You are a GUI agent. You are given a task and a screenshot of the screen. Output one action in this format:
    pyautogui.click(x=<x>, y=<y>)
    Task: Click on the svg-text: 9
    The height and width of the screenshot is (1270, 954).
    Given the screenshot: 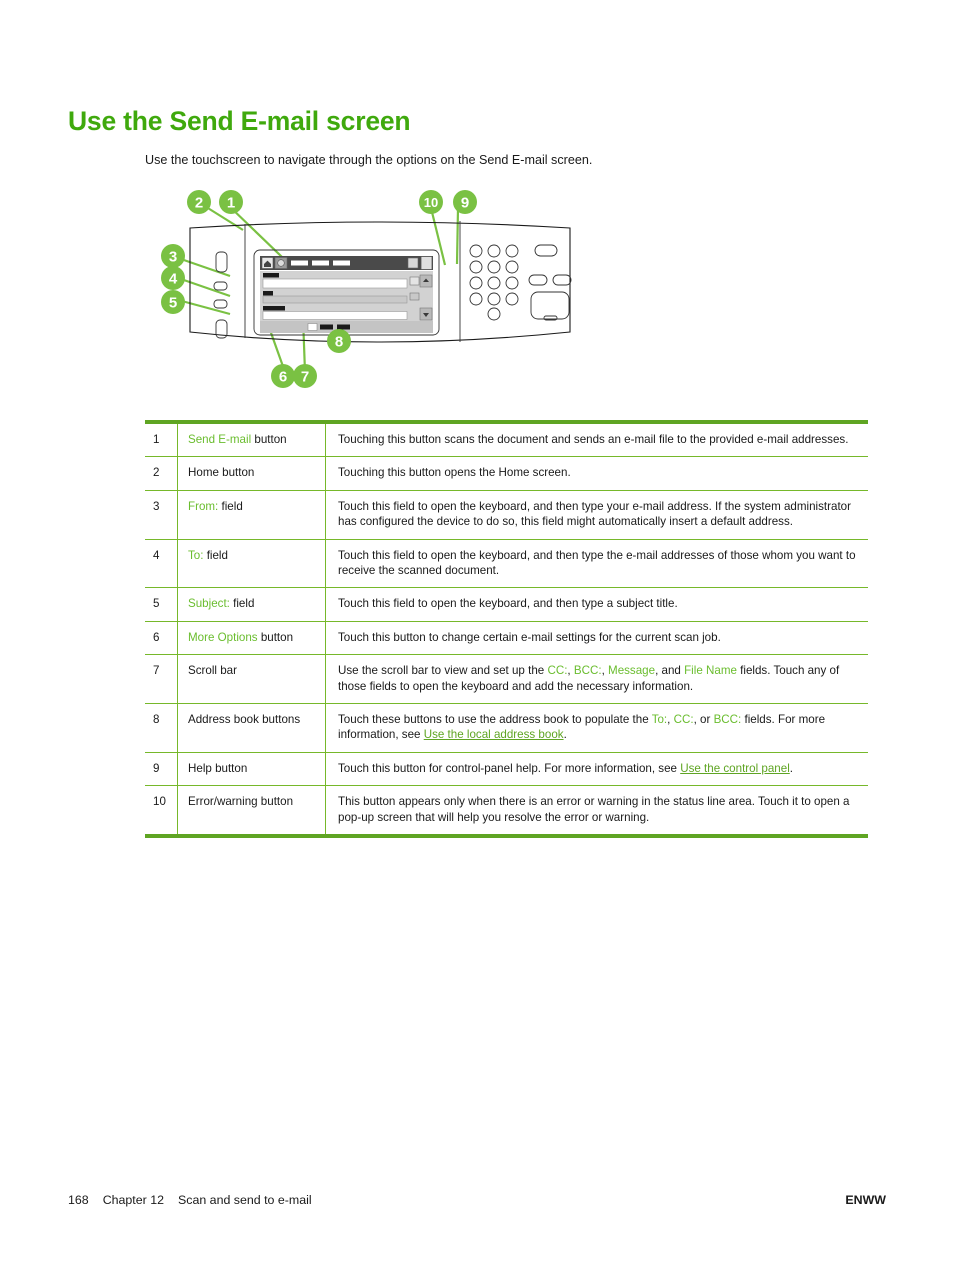 What is the action you would take?
    pyautogui.click(x=465, y=203)
    